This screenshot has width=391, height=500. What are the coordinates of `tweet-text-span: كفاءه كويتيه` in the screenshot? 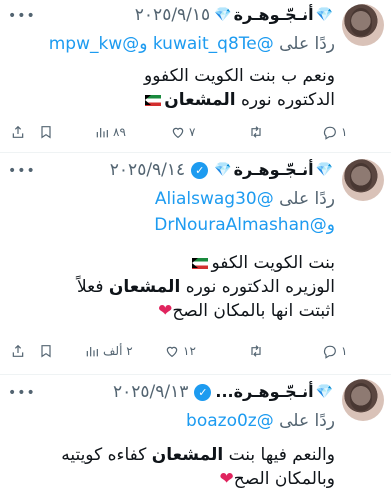 It's located at (104, 455).